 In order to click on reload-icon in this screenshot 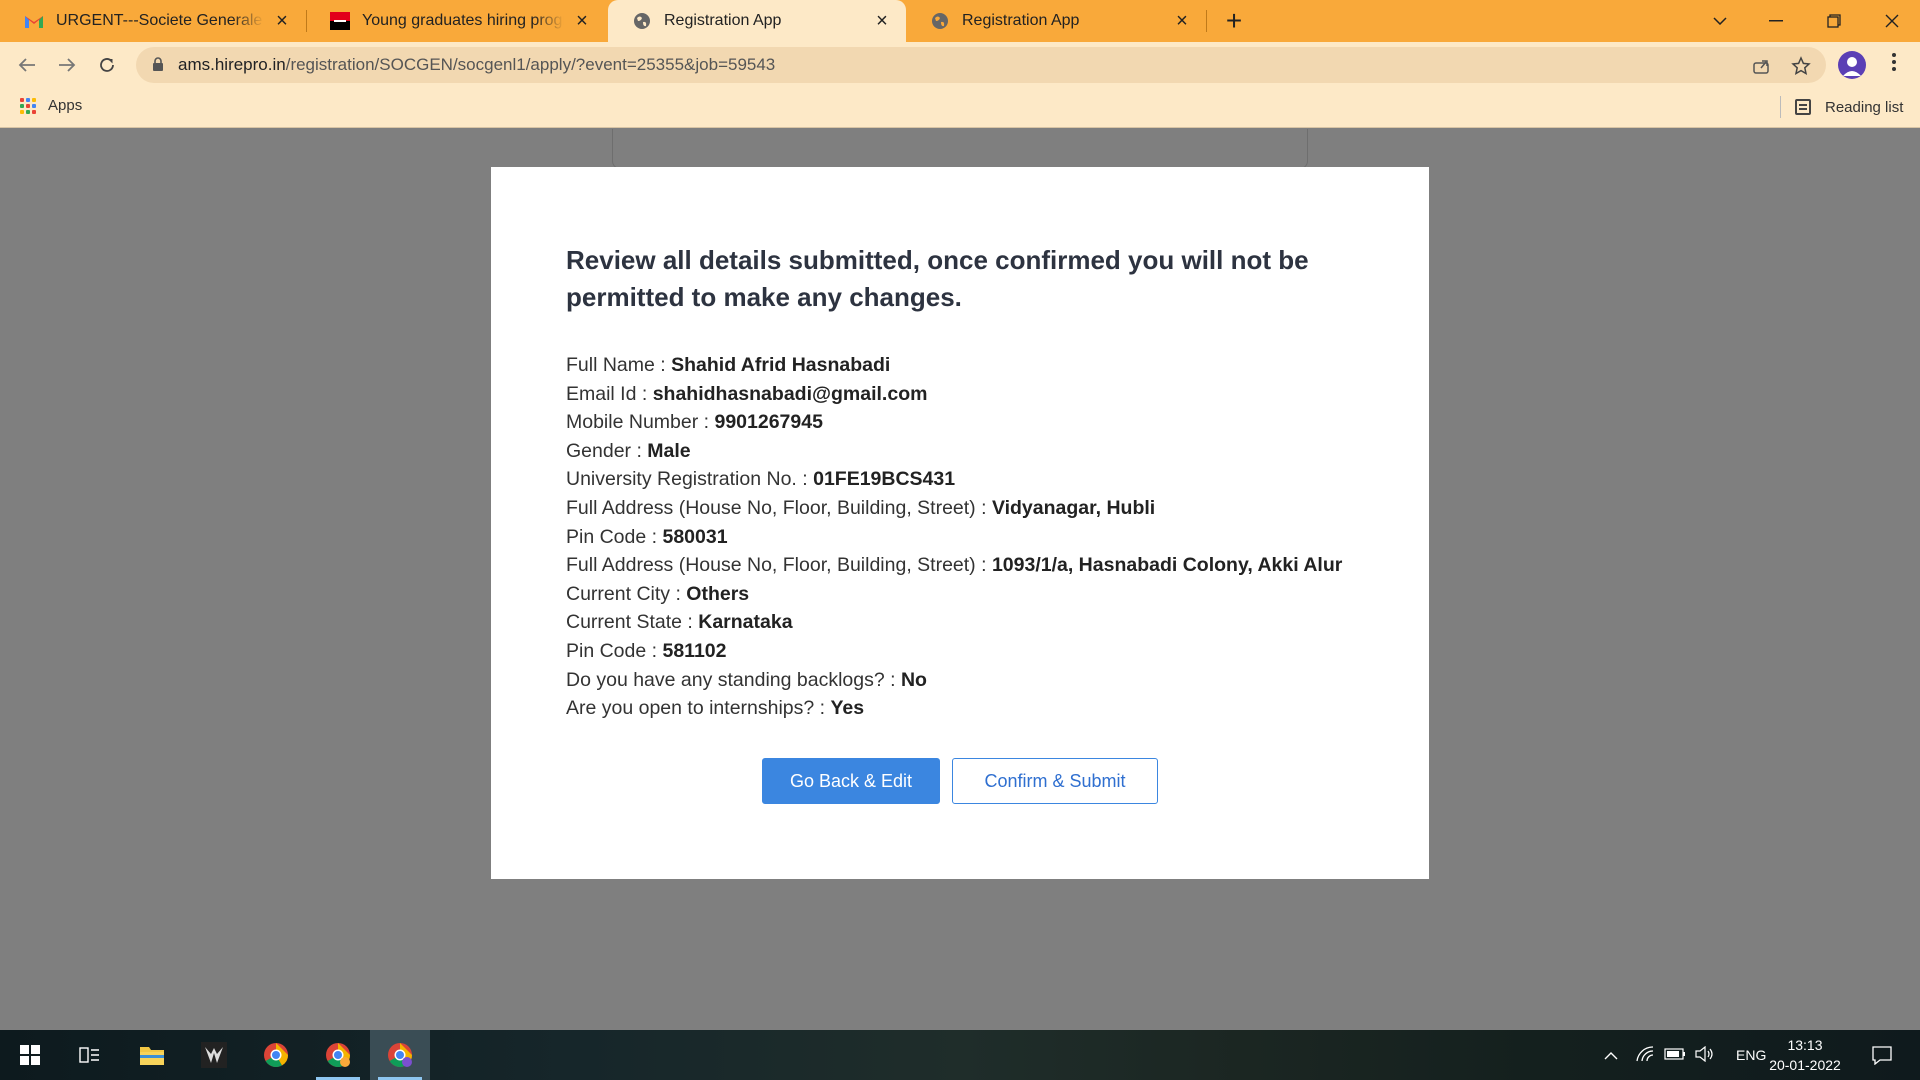, I will do `click(107, 65)`.